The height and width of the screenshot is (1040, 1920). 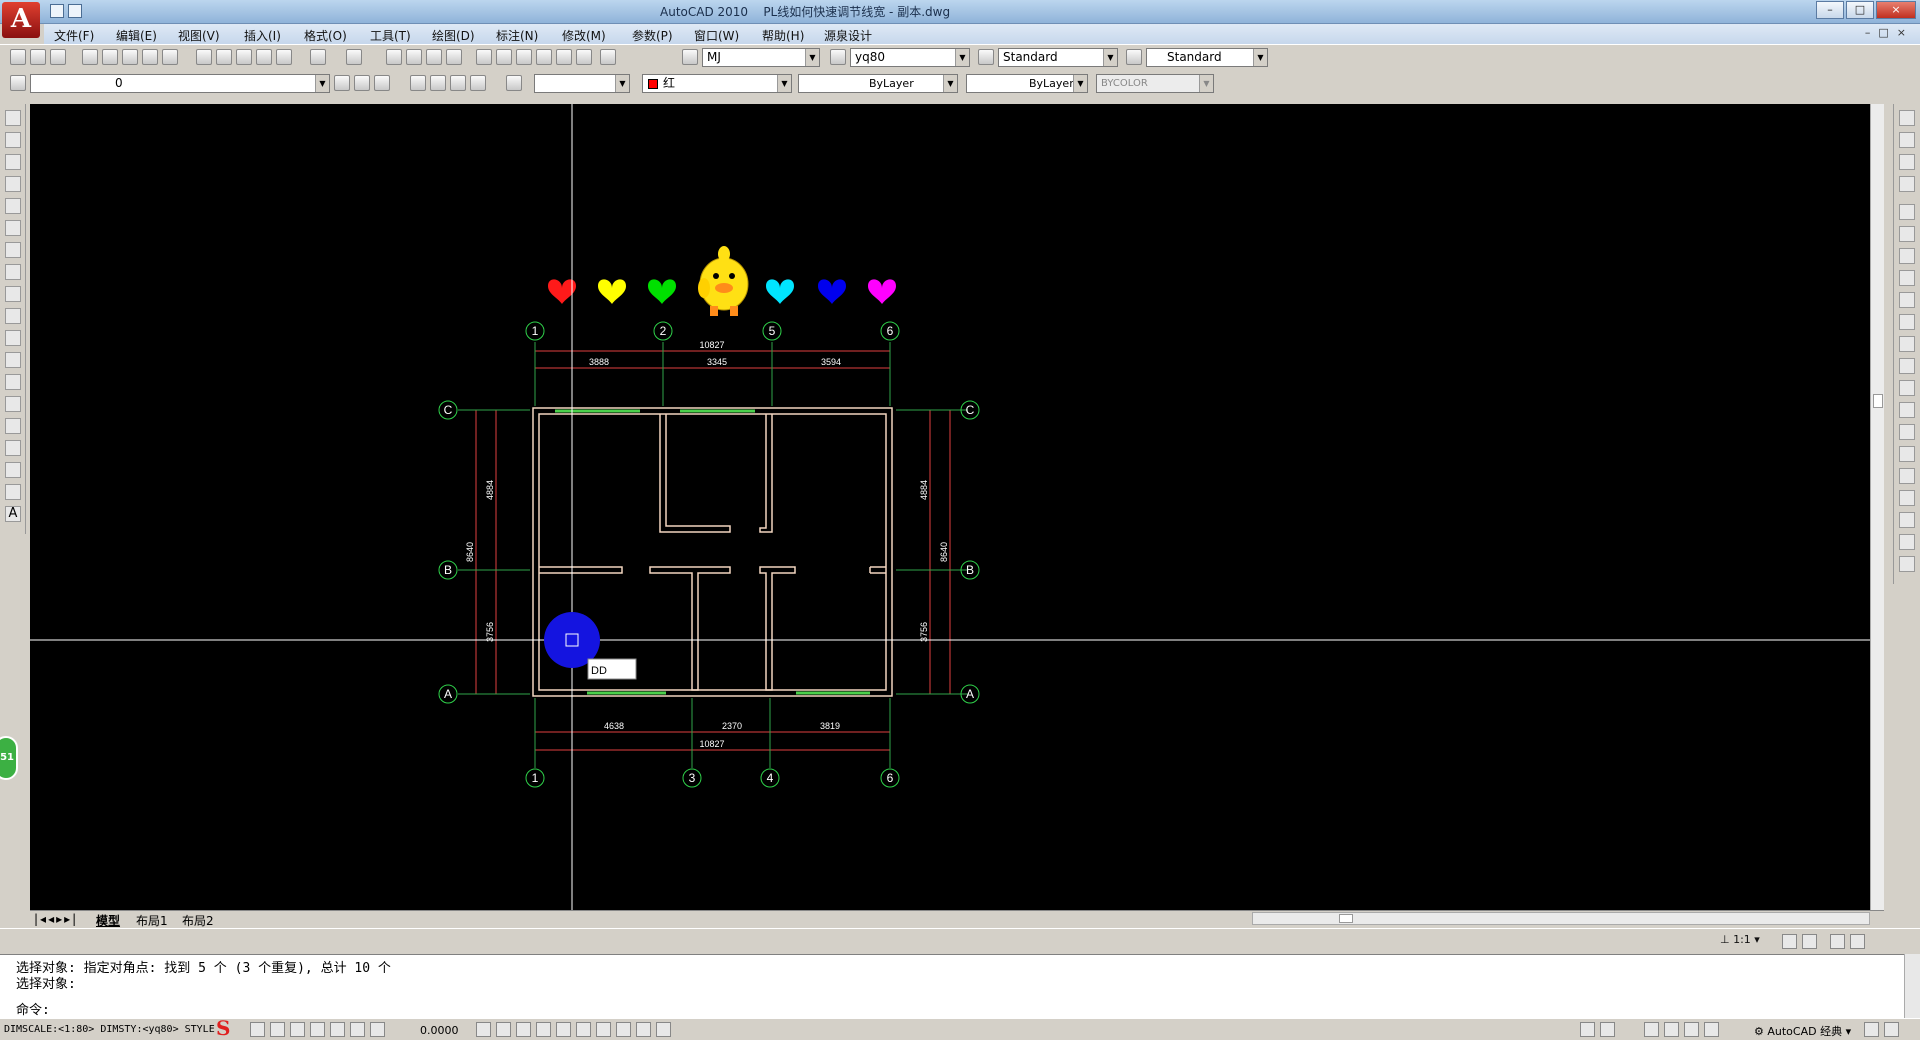 What do you see at coordinates (1830, 10) in the screenshot?
I see `minimize-button: –` at bounding box center [1830, 10].